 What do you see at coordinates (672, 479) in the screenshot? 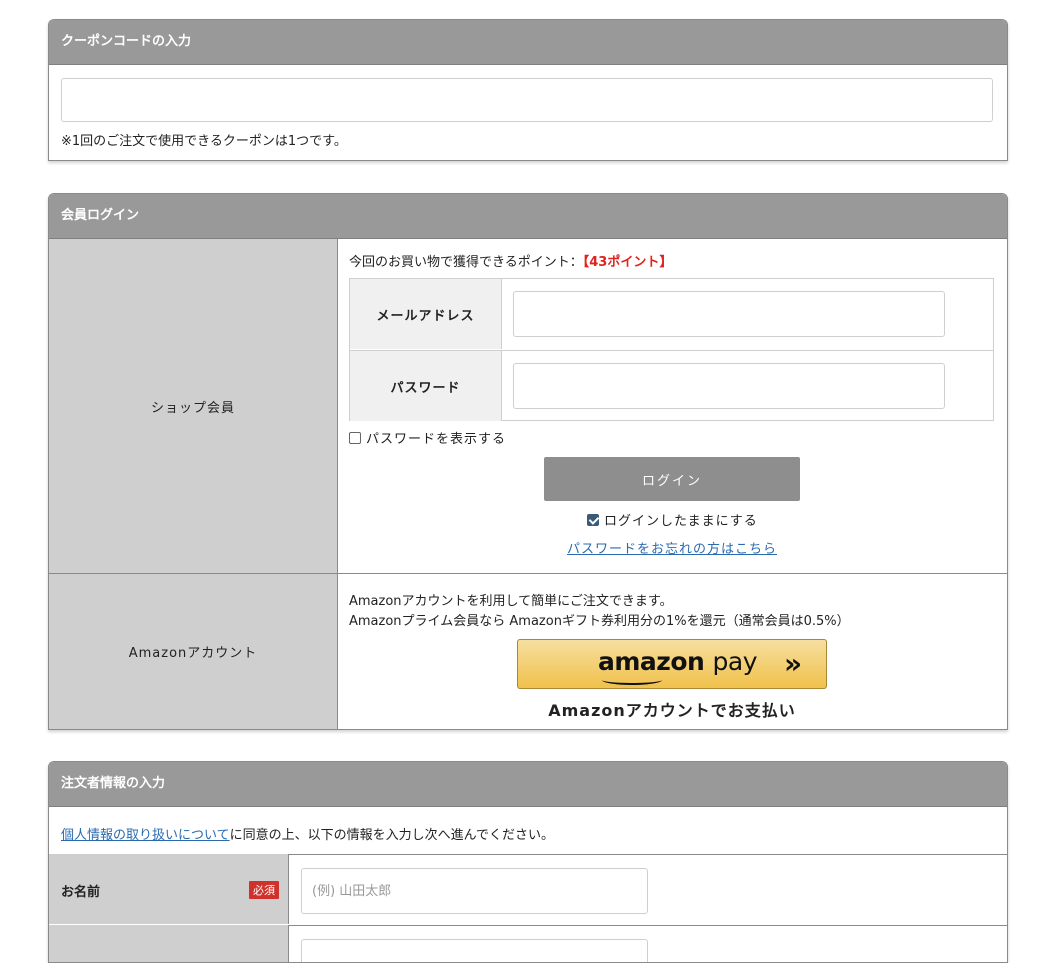
I see `login-button: ログイン` at bounding box center [672, 479].